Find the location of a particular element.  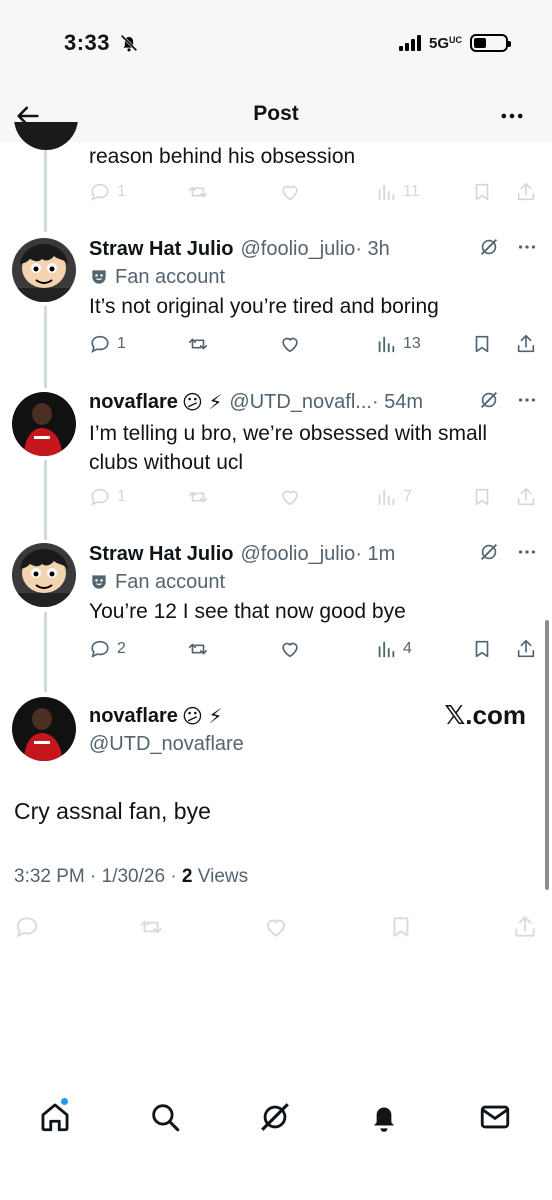

tab-messages is located at coordinates (495, 1117).